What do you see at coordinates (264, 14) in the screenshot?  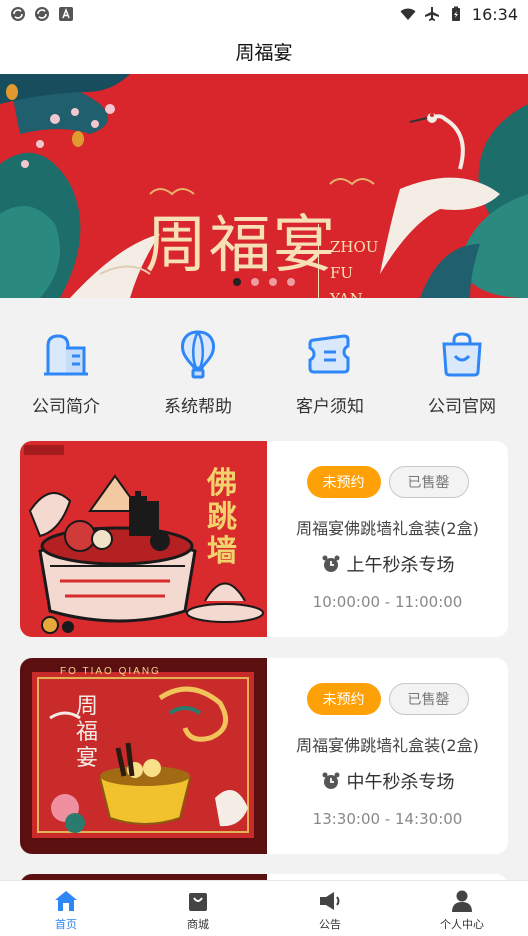 I see `status-bar: 16:34` at bounding box center [264, 14].